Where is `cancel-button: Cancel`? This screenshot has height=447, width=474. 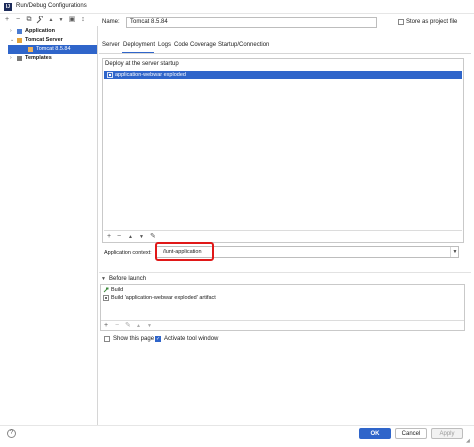
cancel-button: Cancel is located at coordinates (411, 433).